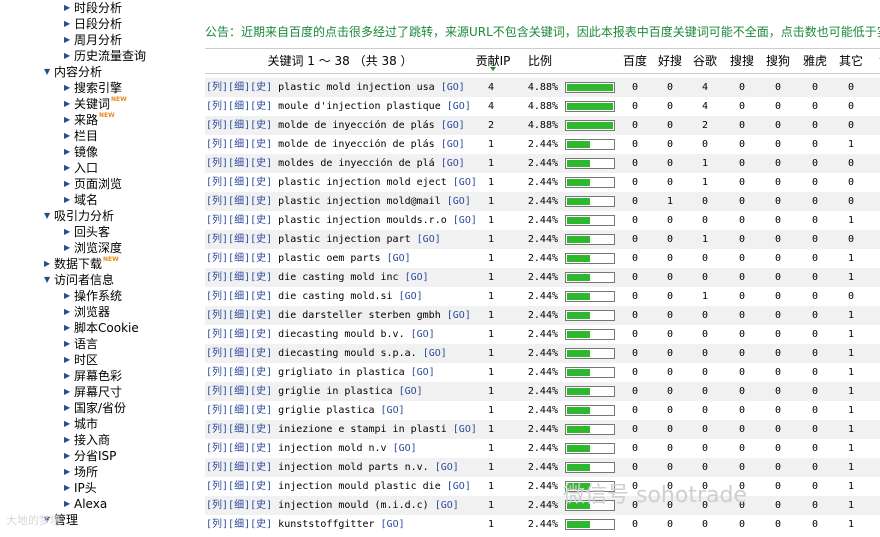 The width and height of the screenshot is (880, 537). Describe the element at coordinates (87, 312) in the screenshot. I see `sidebar-item: ▶ 浏览器` at that location.